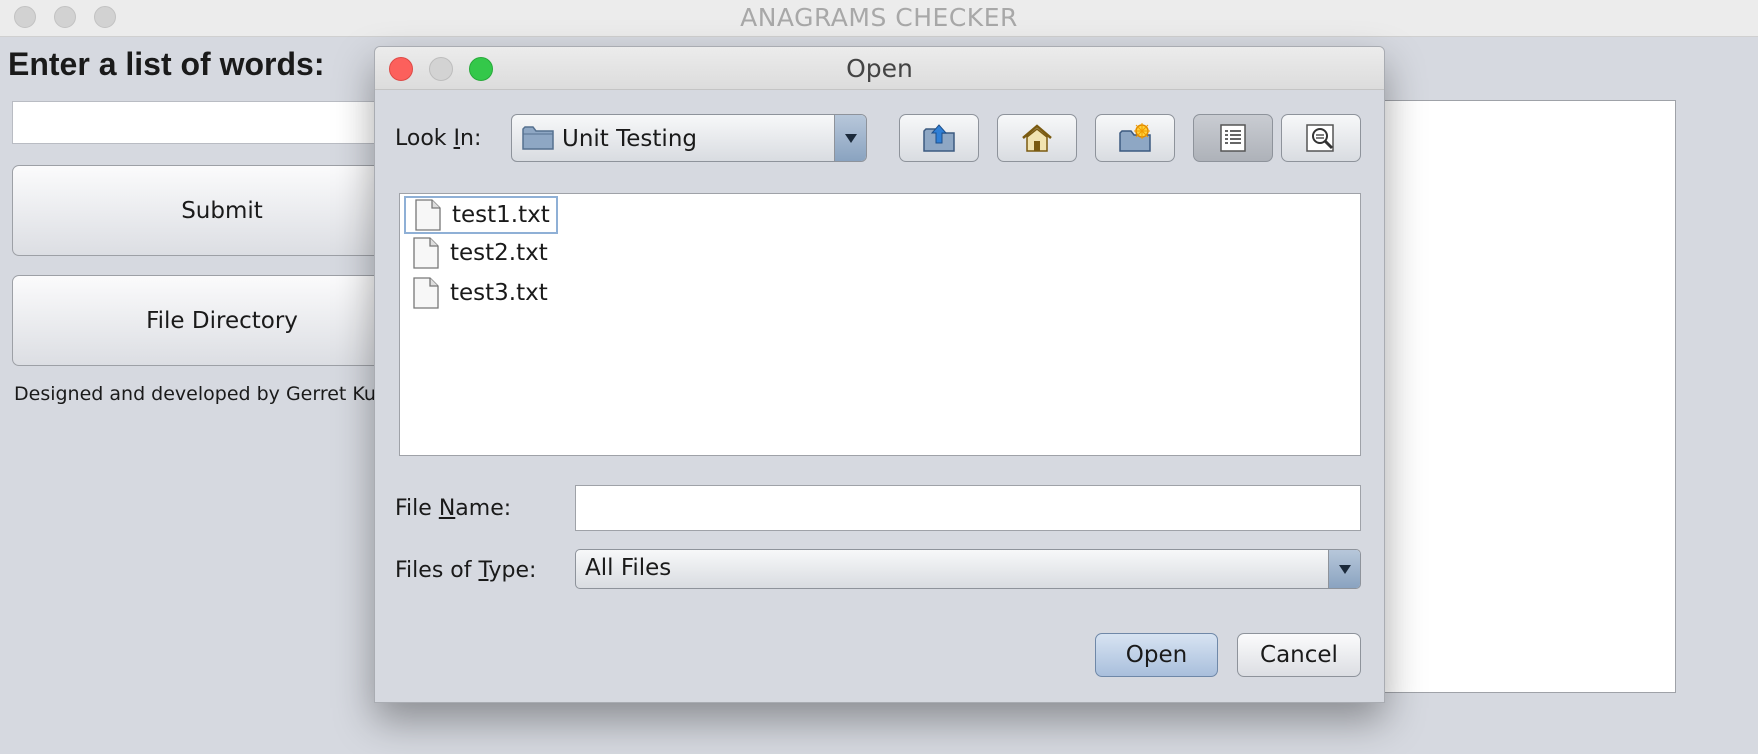 The width and height of the screenshot is (1758, 754). Describe the element at coordinates (968, 569) in the screenshot. I see `files-of-type-combo: All Files` at that location.